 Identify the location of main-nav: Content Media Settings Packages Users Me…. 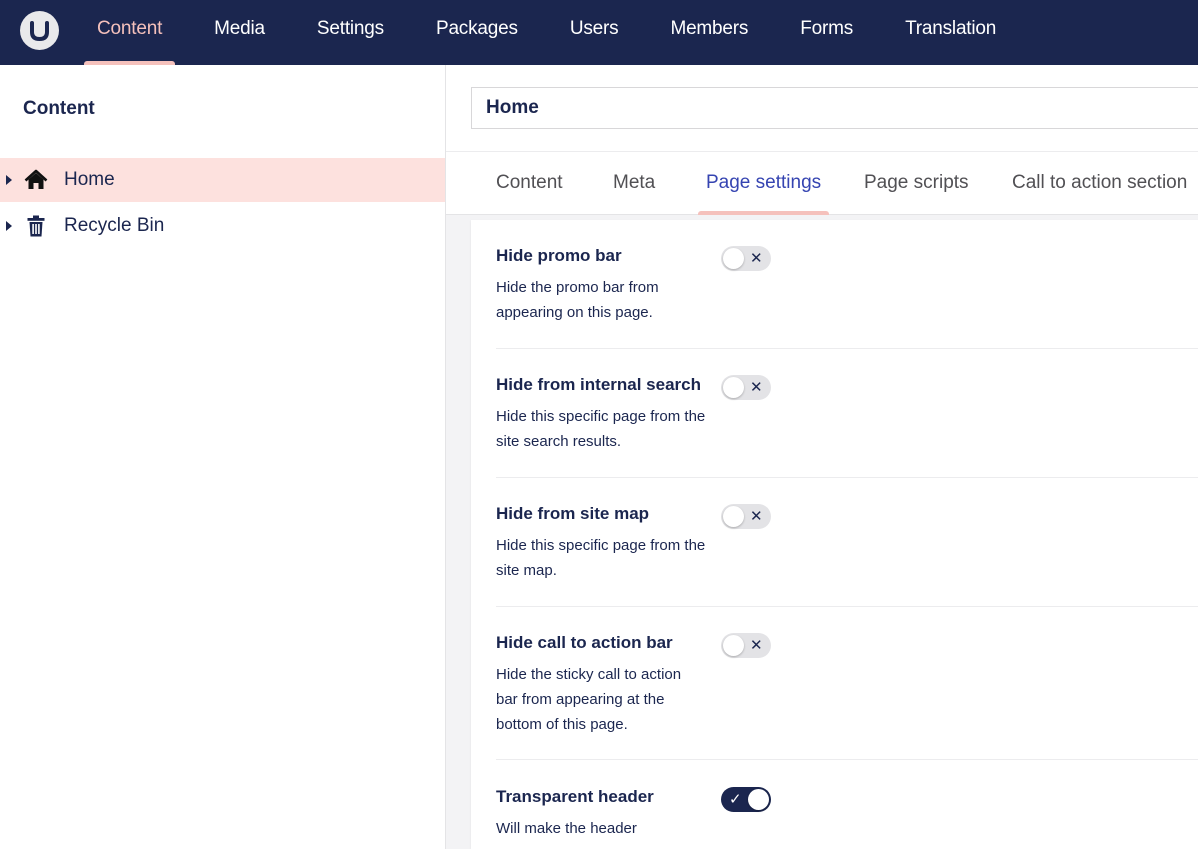
(555, 32).